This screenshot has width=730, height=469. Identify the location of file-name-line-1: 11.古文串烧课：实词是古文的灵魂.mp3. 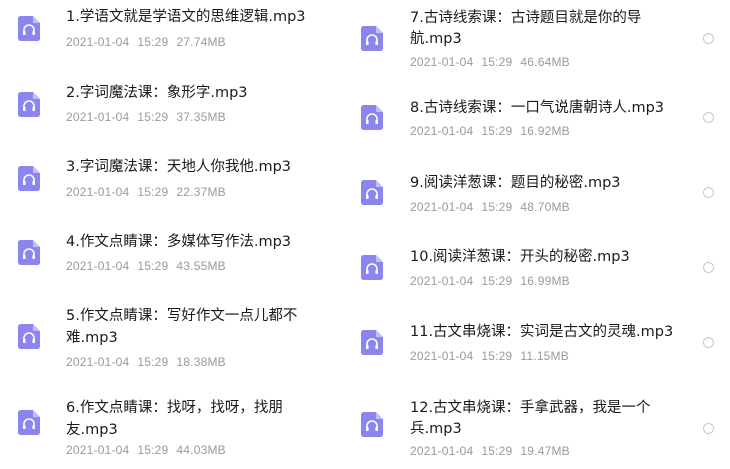
(542, 332).